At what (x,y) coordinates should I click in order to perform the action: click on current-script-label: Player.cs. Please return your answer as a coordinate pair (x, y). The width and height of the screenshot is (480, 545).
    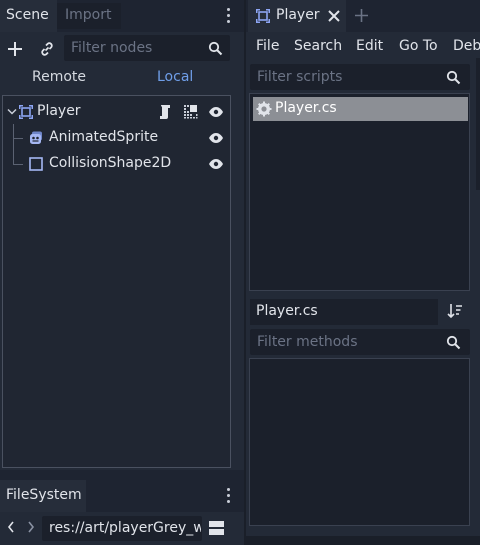
    Looking at the image, I should click on (287, 311).